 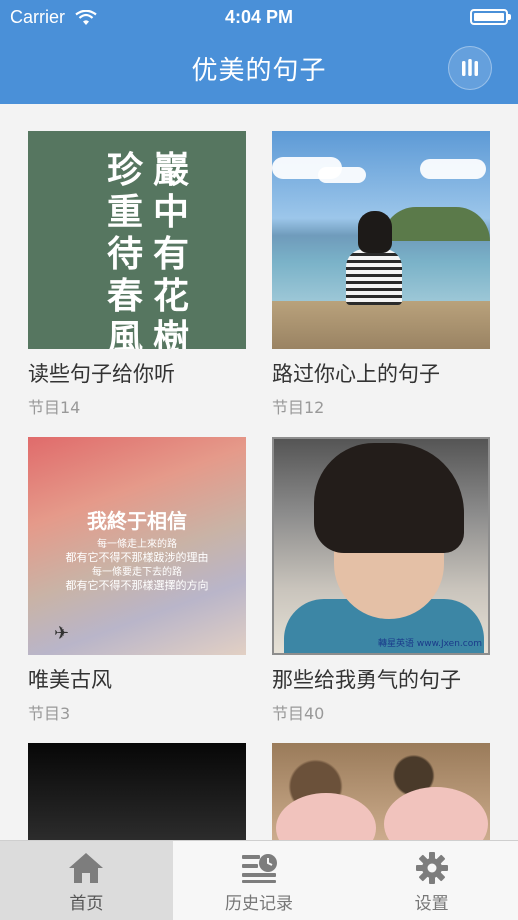 I want to click on status-bar: Carrier 4:04 PM, so click(x=259, y=17).